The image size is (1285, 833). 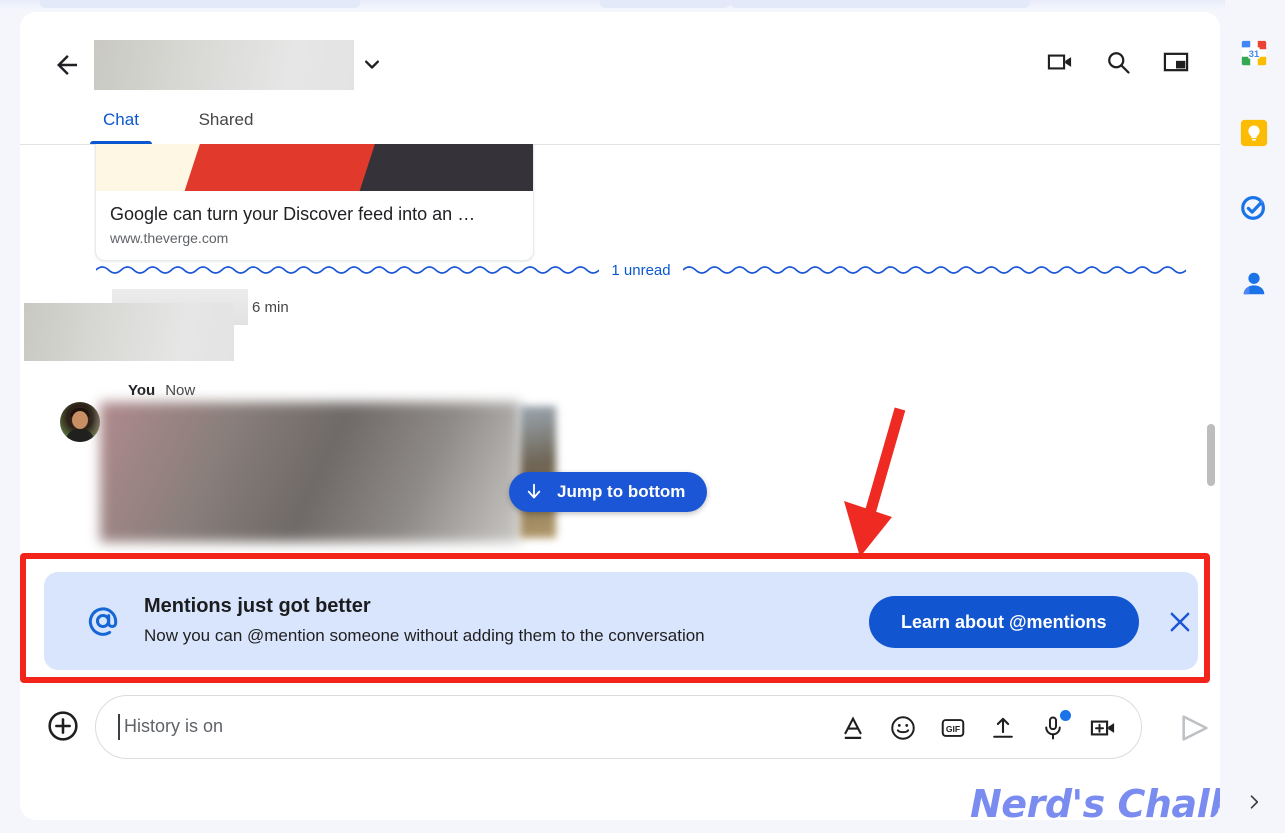 I want to click on learn-about-mentions-button: Learn about @mentions, so click(x=1004, y=622).